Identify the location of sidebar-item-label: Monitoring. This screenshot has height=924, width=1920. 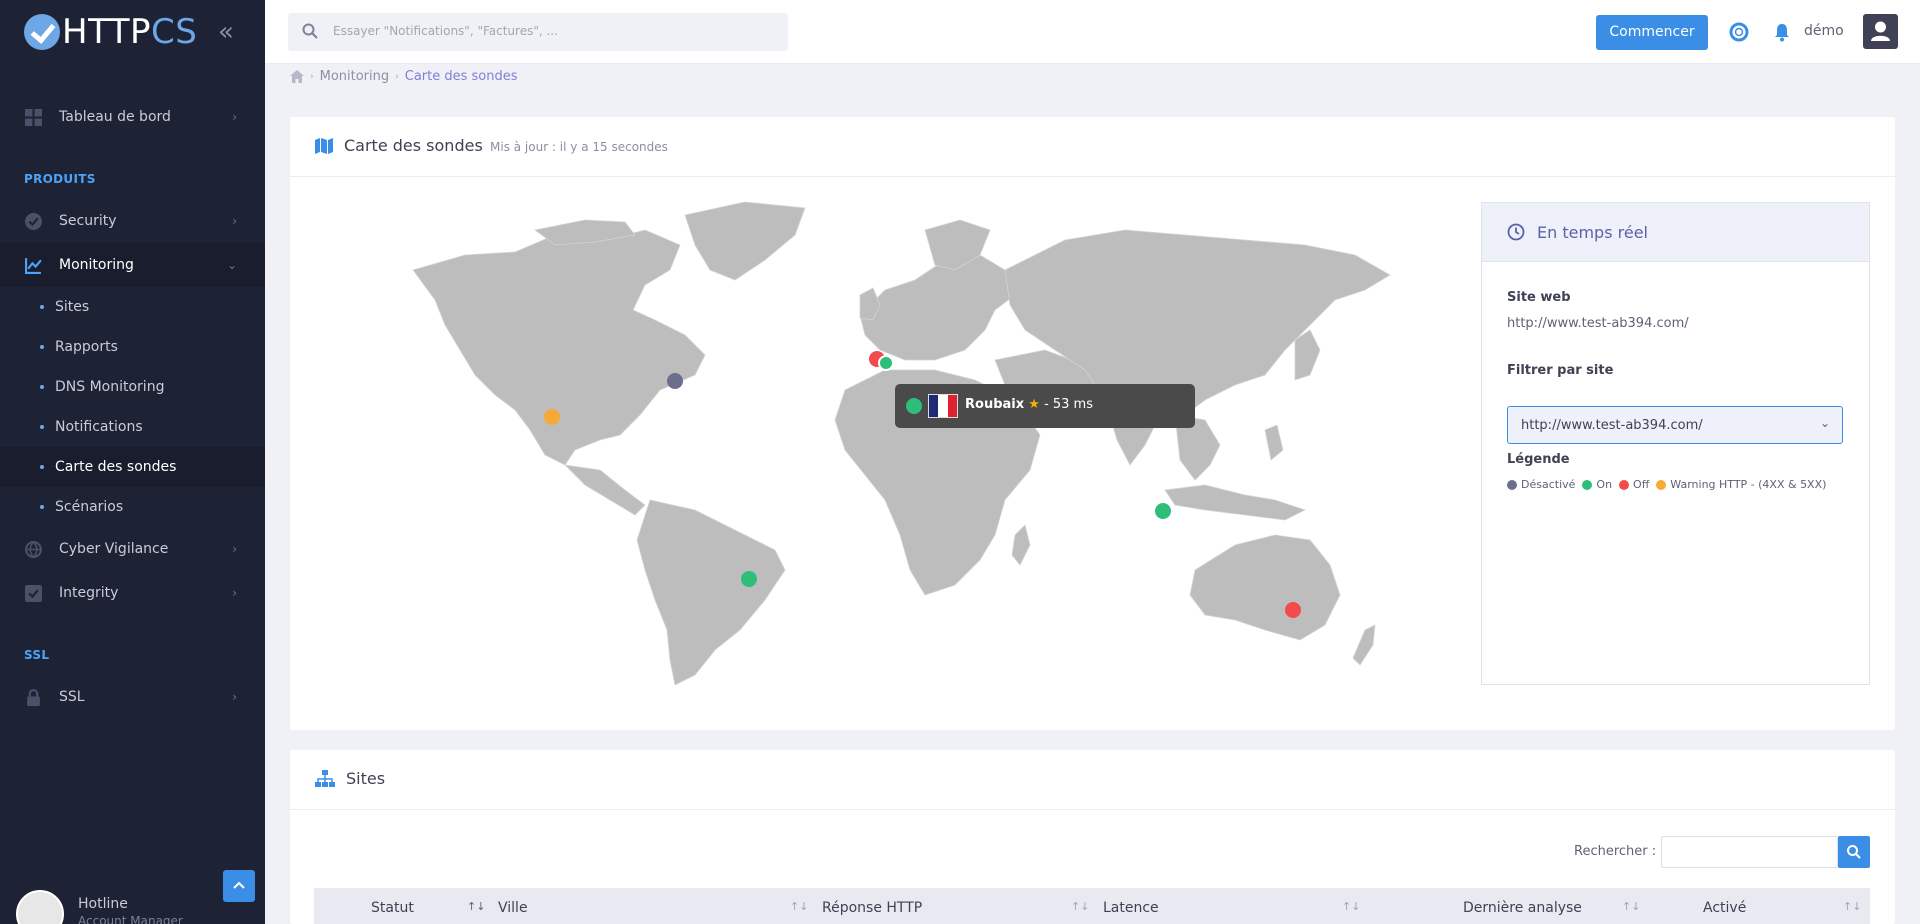
(96, 265).